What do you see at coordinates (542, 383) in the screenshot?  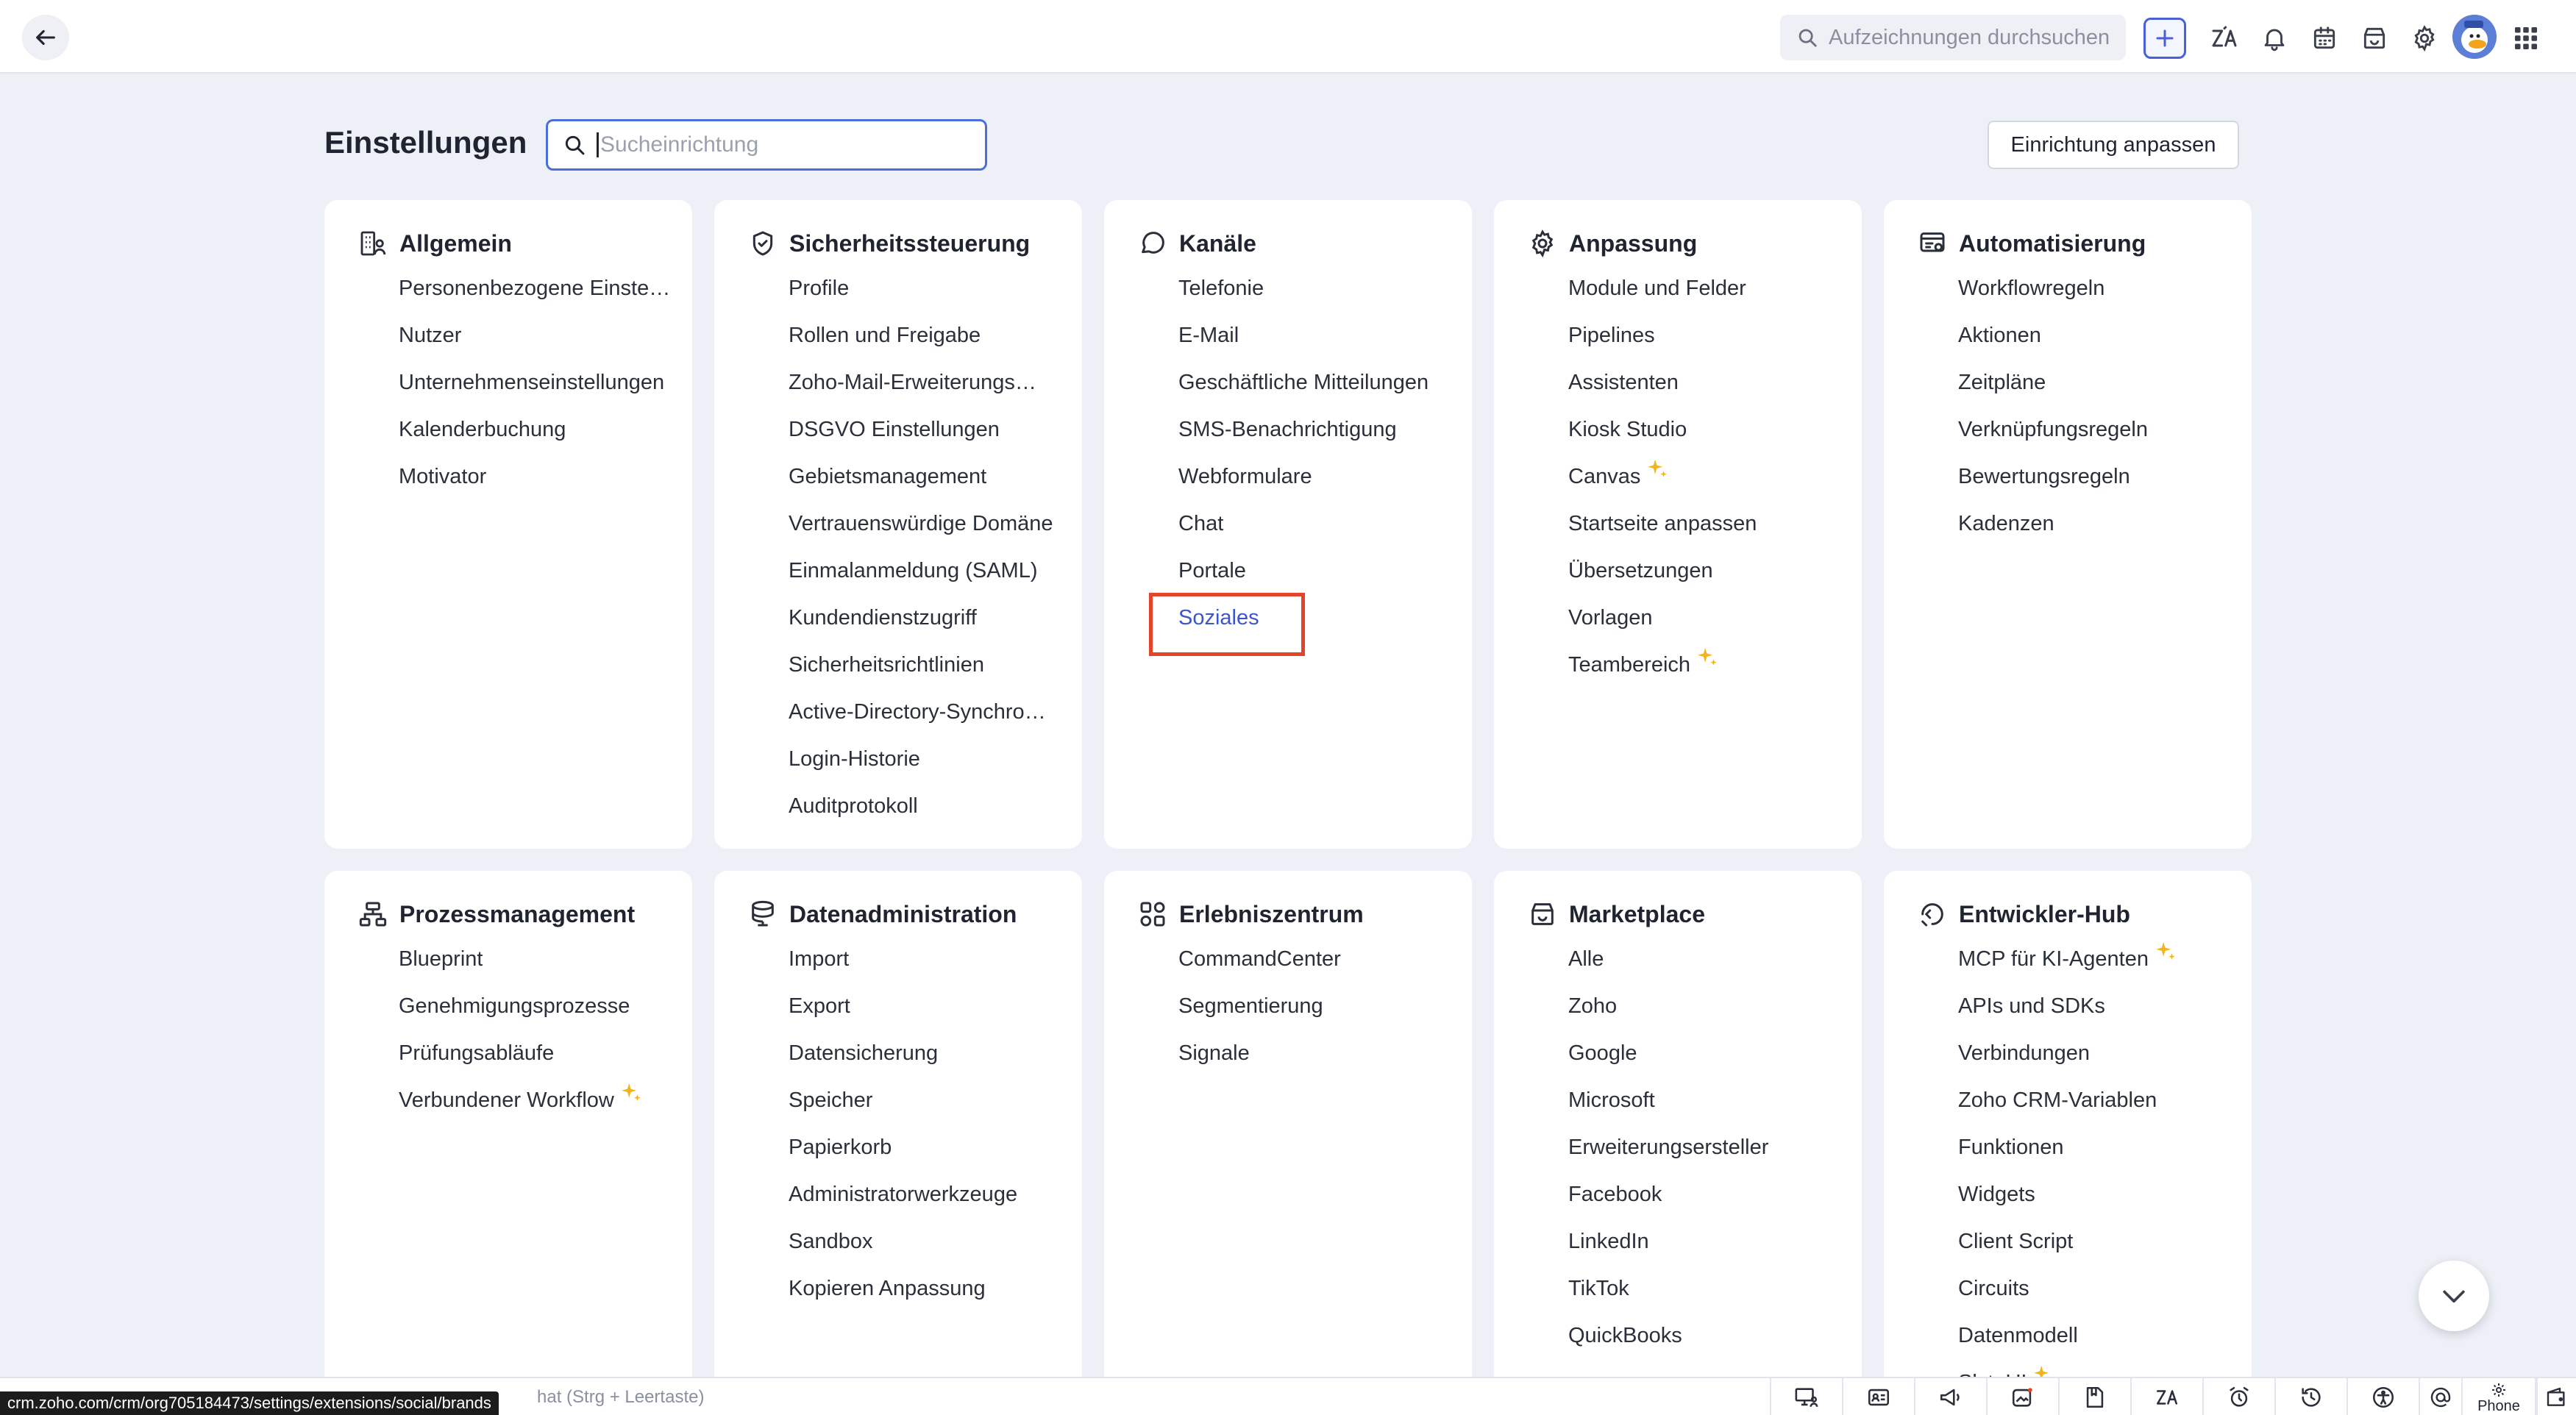 I see `setting-link: Unternehmenseinstellungen` at bounding box center [542, 383].